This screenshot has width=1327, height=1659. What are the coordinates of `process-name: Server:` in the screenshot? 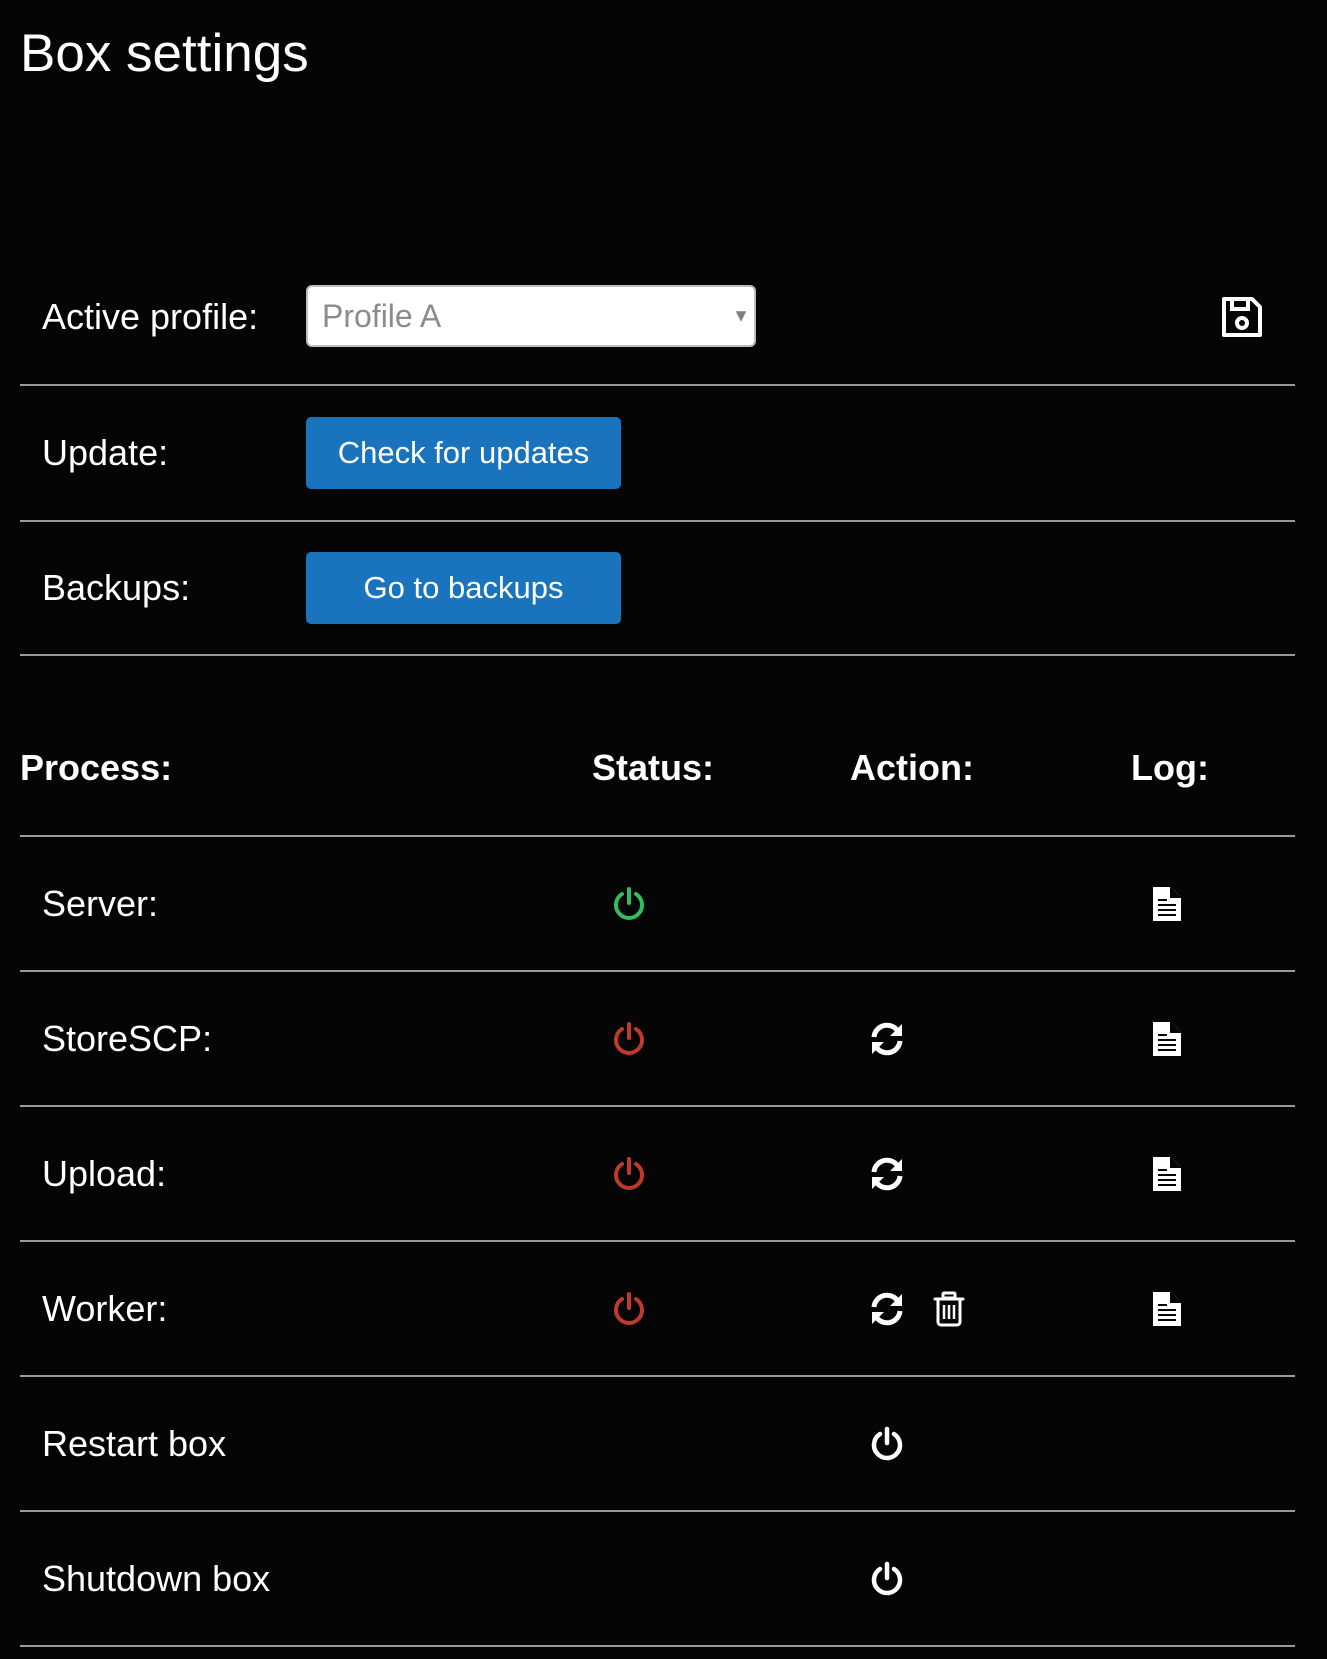 It's located at (100, 903).